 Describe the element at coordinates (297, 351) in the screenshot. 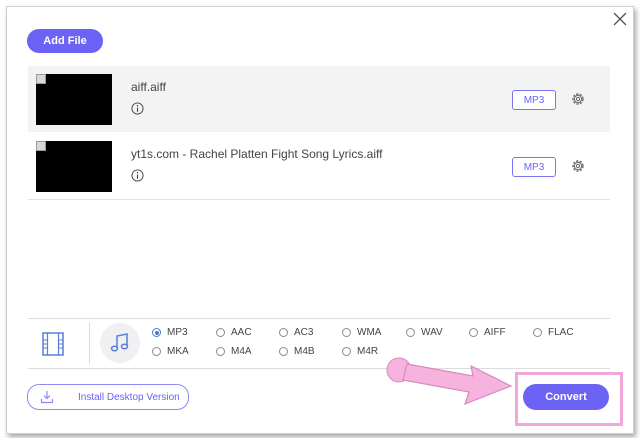

I see `format-option-m4b: M4B` at that location.